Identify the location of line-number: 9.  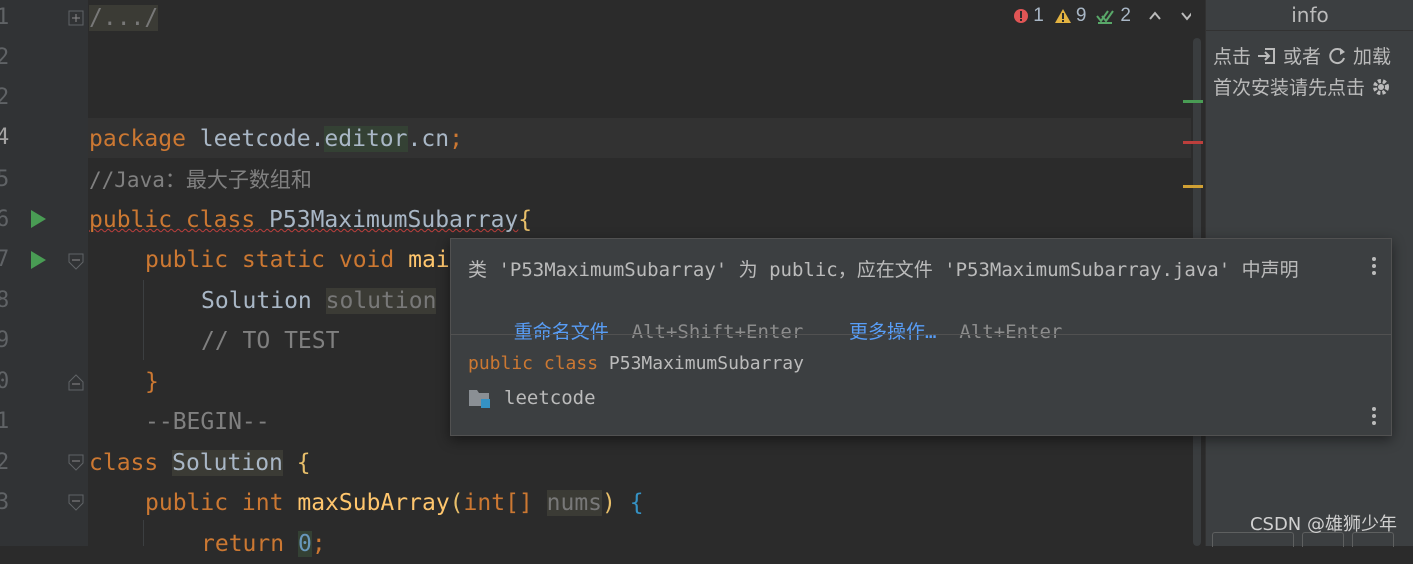
(5, 340).